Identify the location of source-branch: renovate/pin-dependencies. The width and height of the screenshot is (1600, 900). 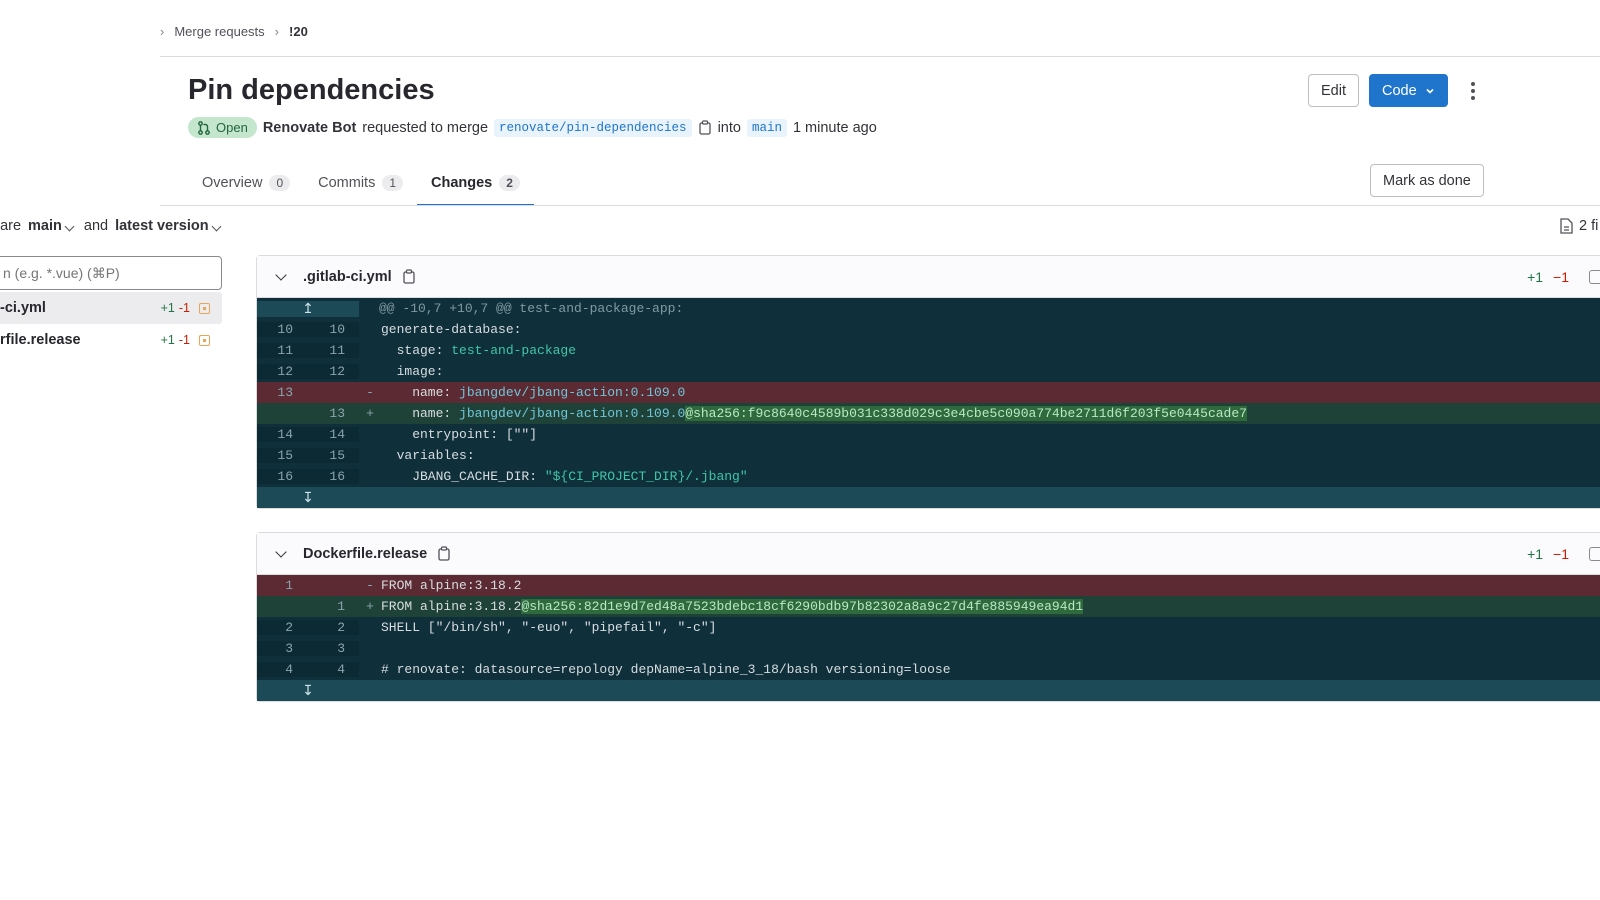
(593, 127).